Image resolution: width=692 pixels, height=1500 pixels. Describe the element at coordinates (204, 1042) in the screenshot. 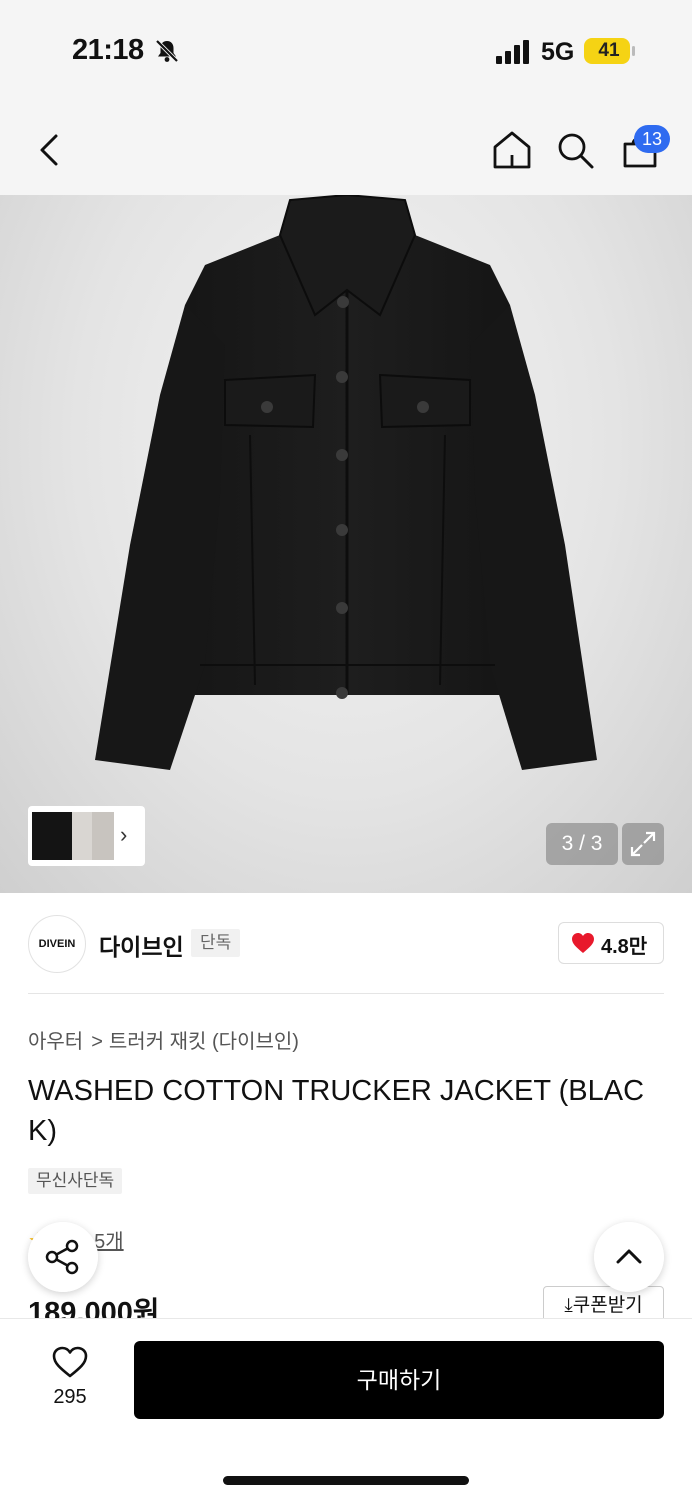

I see `breadcrumb-item: 트러커 재킷 (다이브인)` at that location.